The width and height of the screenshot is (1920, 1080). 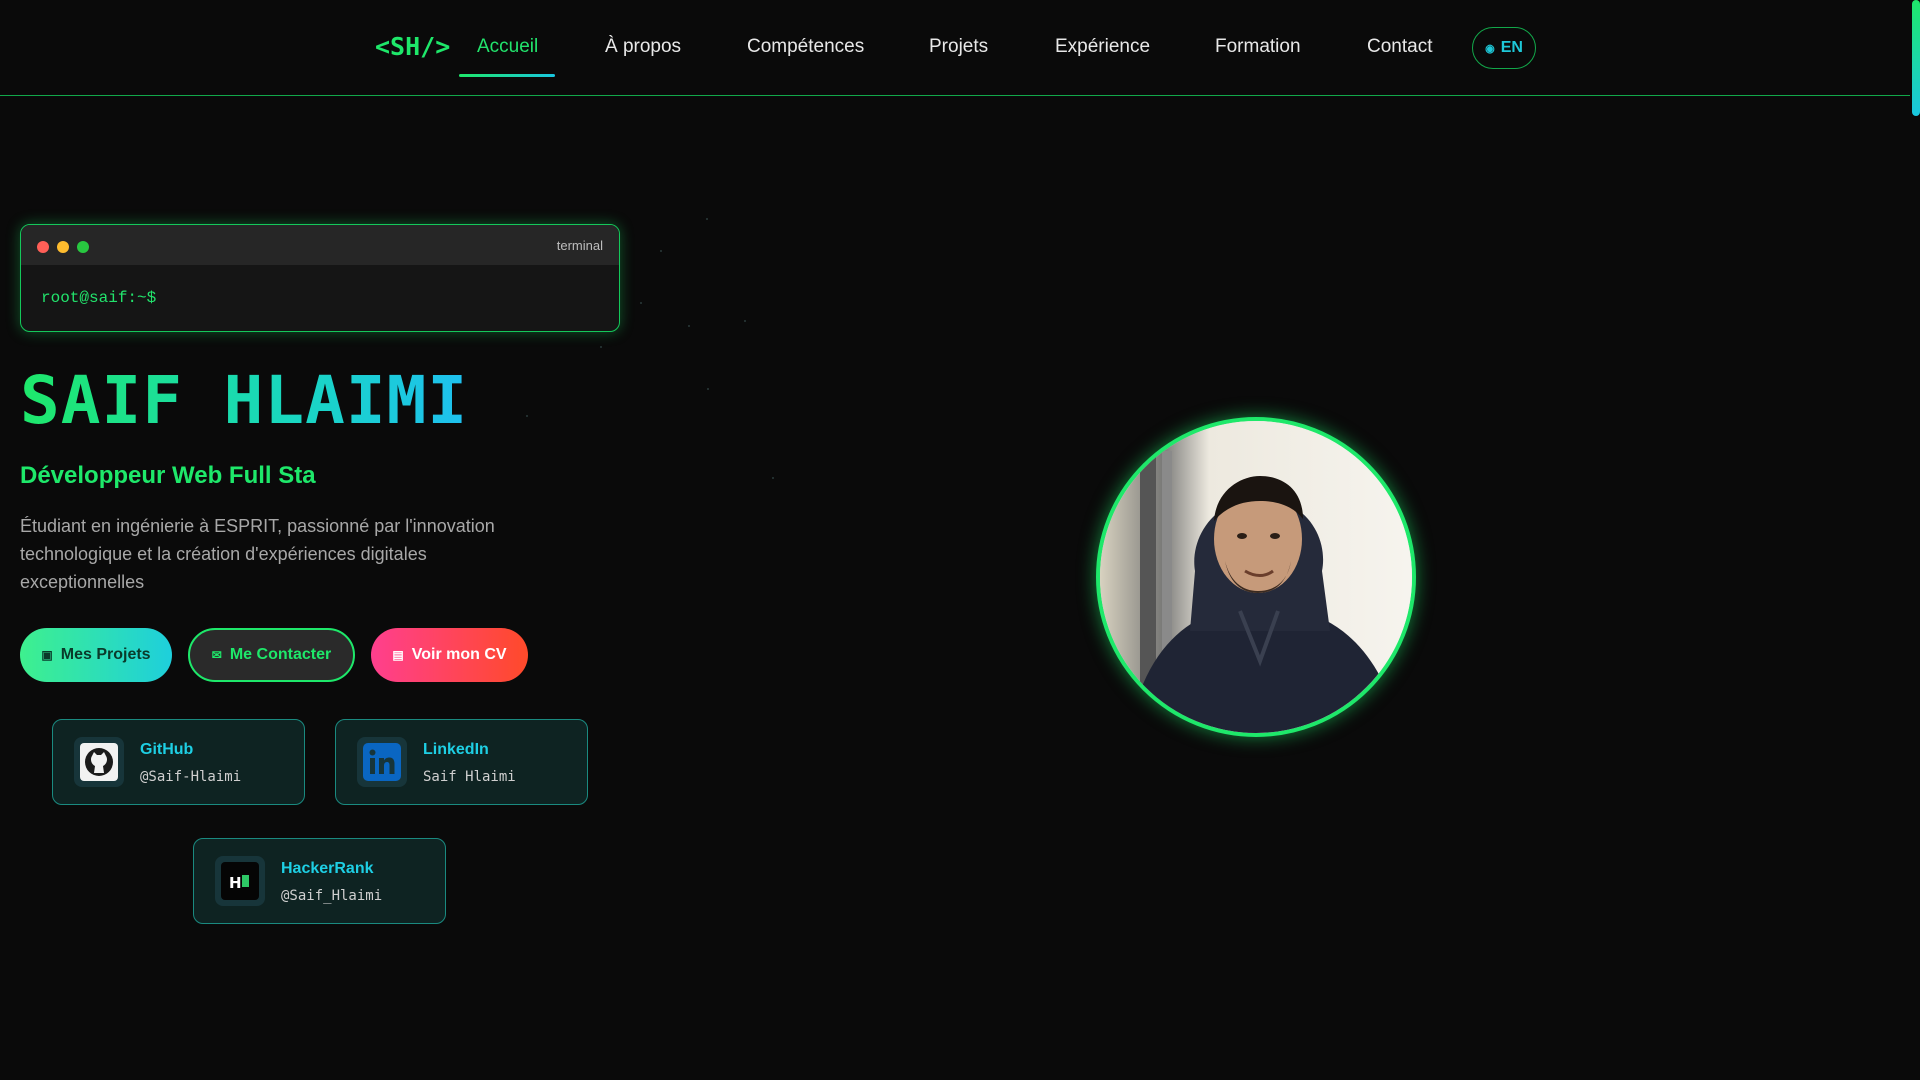 What do you see at coordinates (47, 655) in the screenshot?
I see `folder-icon: ▣` at bounding box center [47, 655].